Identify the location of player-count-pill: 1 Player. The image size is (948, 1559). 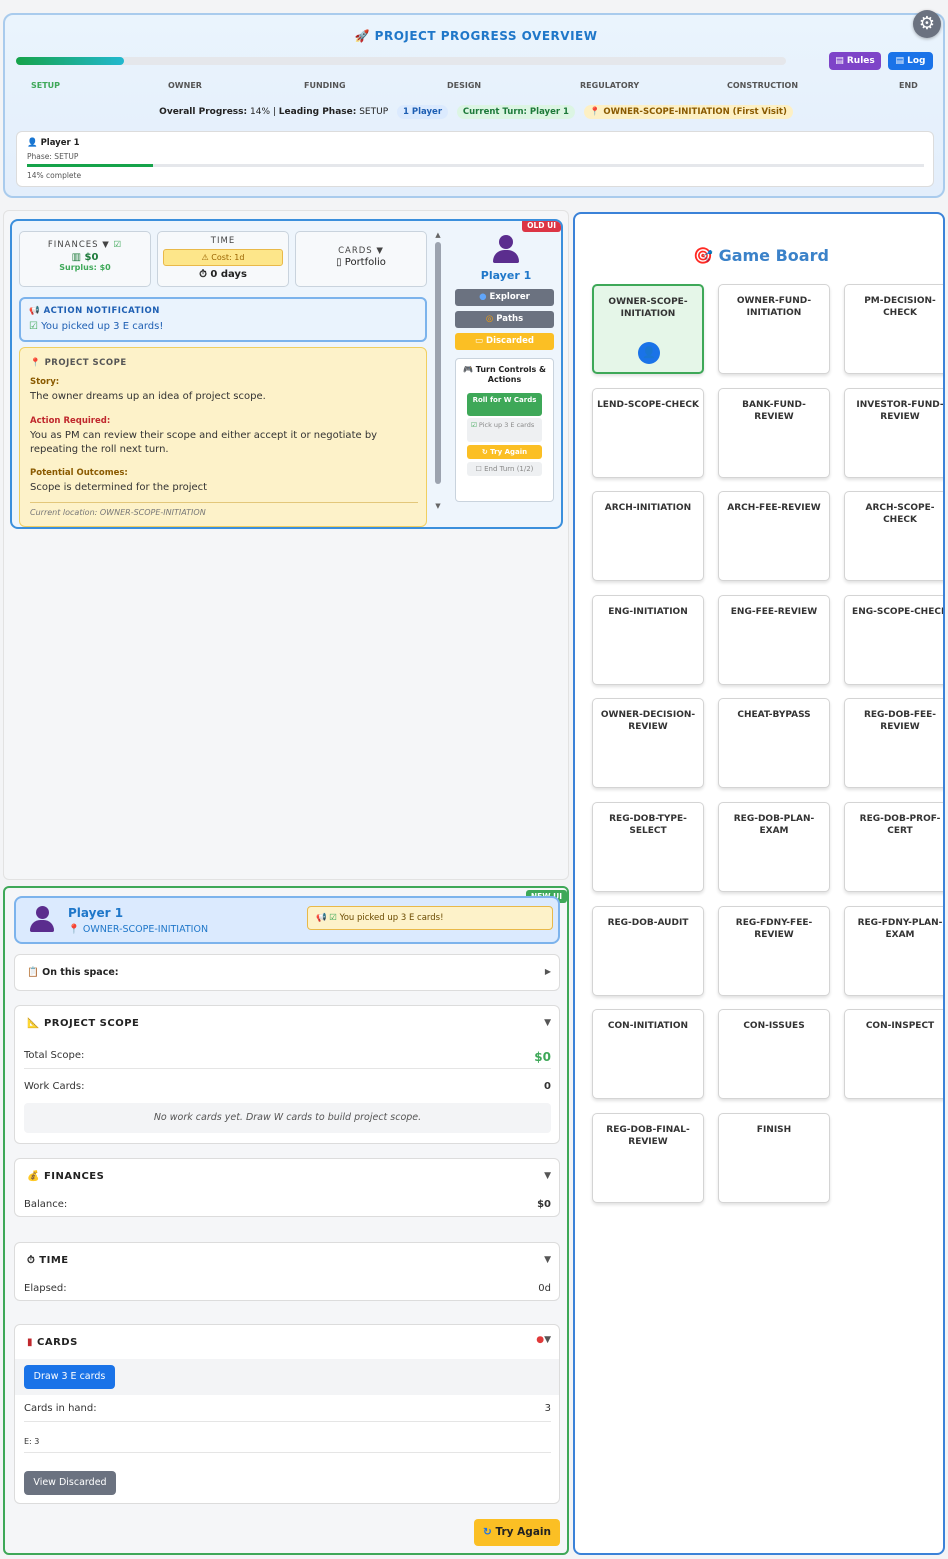
(423, 112).